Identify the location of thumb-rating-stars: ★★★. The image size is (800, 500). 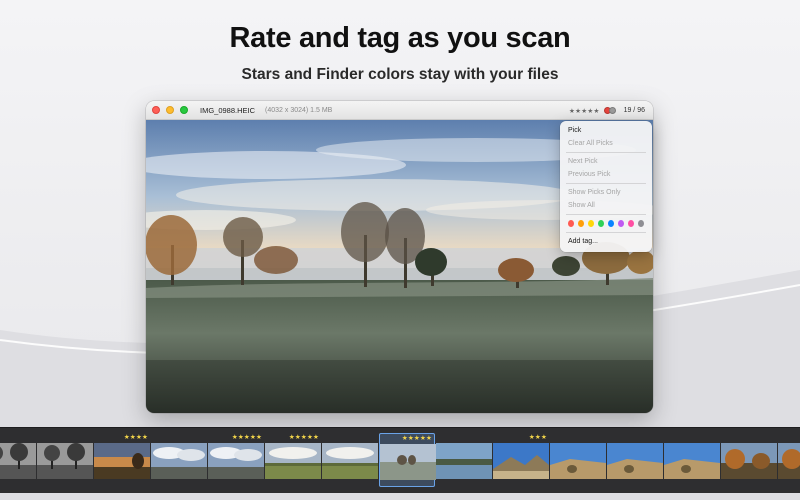
(537, 437).